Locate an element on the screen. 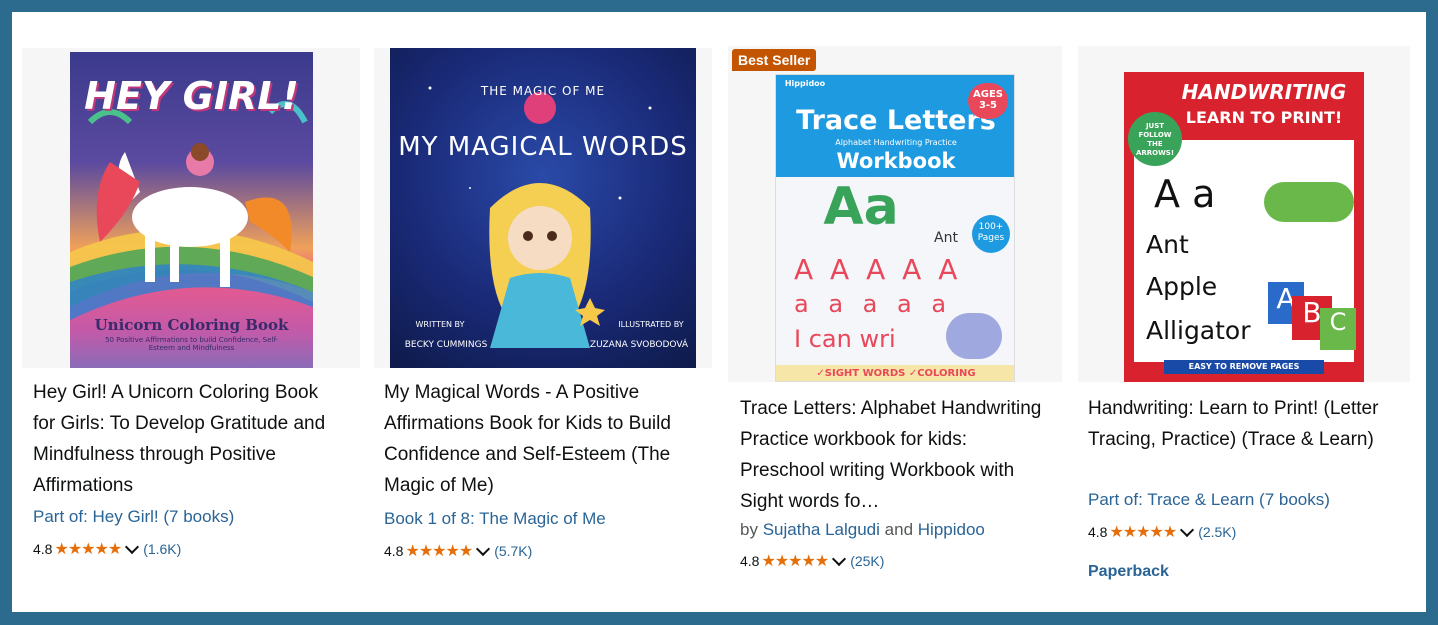  series-link-1: Part of: Hey Girl! (7 books) is located at coordinates (133, 517).